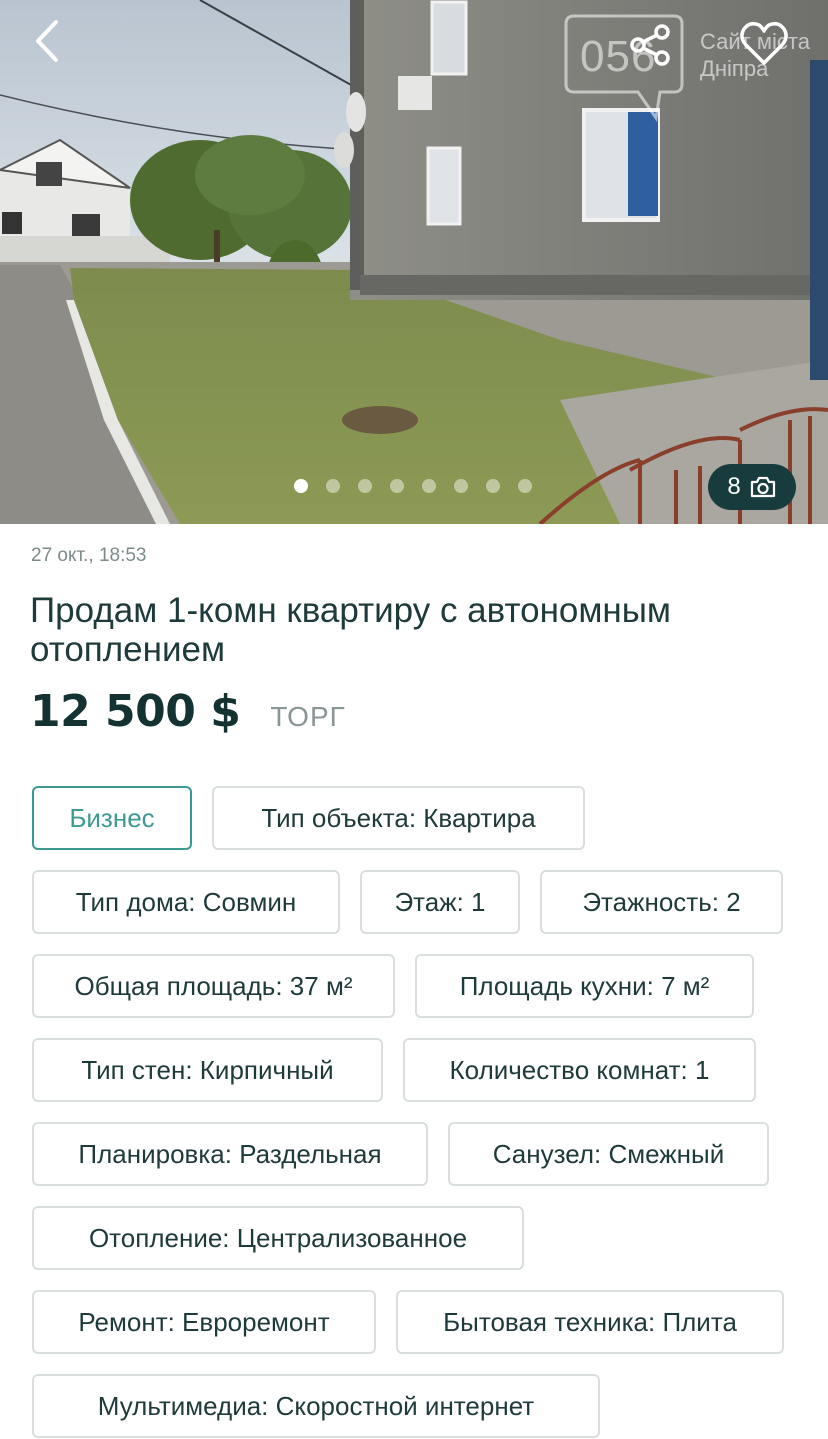 The height and width of the screenshot is (1439, 828). Describe the element at coordinates (316, 1406) in the screenshot. I see `tag-multimedia: Мультимедиа: Скоростной интернет` at that location.